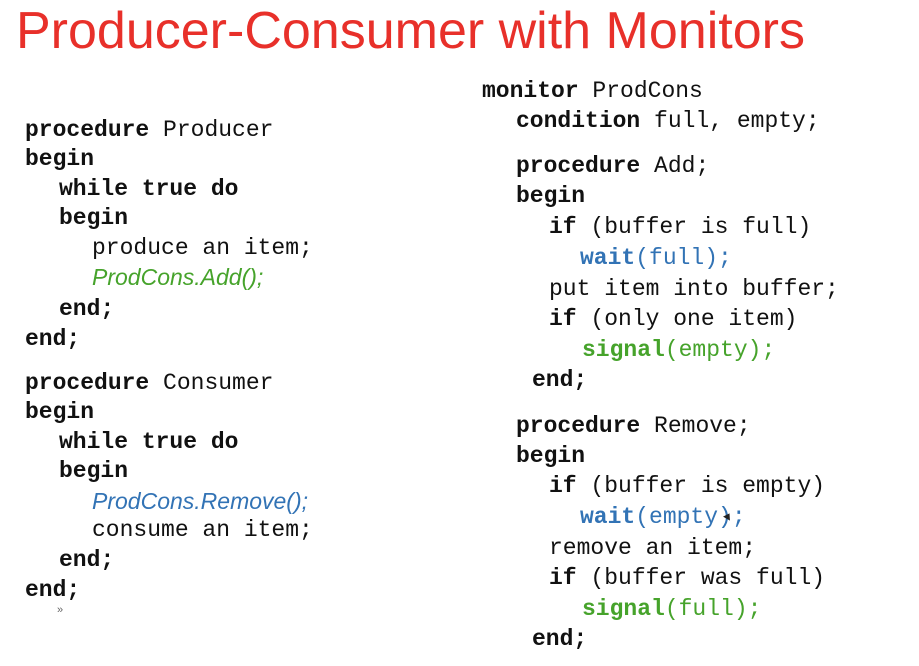 The width and height of the screenshot is (919, 666). What do you see at coordinates (178, 277) in the screenshot?
I see `prodcons-add-call: ProdCons.Add();` at bounding box center [178, 277].